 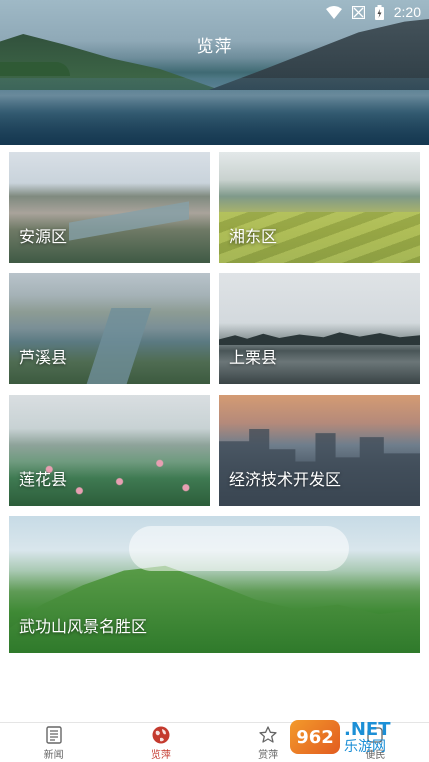 I want to click on region-tile-xiangdong: 湘东区, so click(x=319, y=207).